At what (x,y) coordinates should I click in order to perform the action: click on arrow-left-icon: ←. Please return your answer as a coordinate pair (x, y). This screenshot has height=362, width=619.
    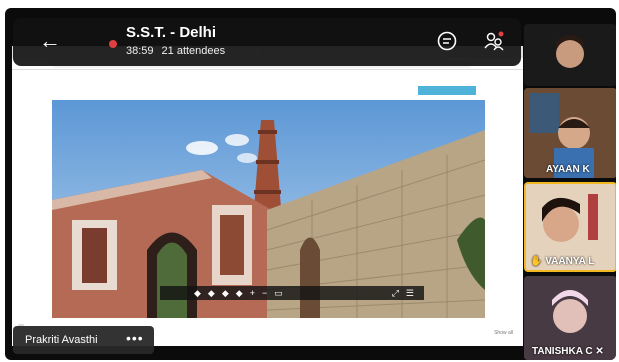
    Looking at the image, I should click on (50, 41).